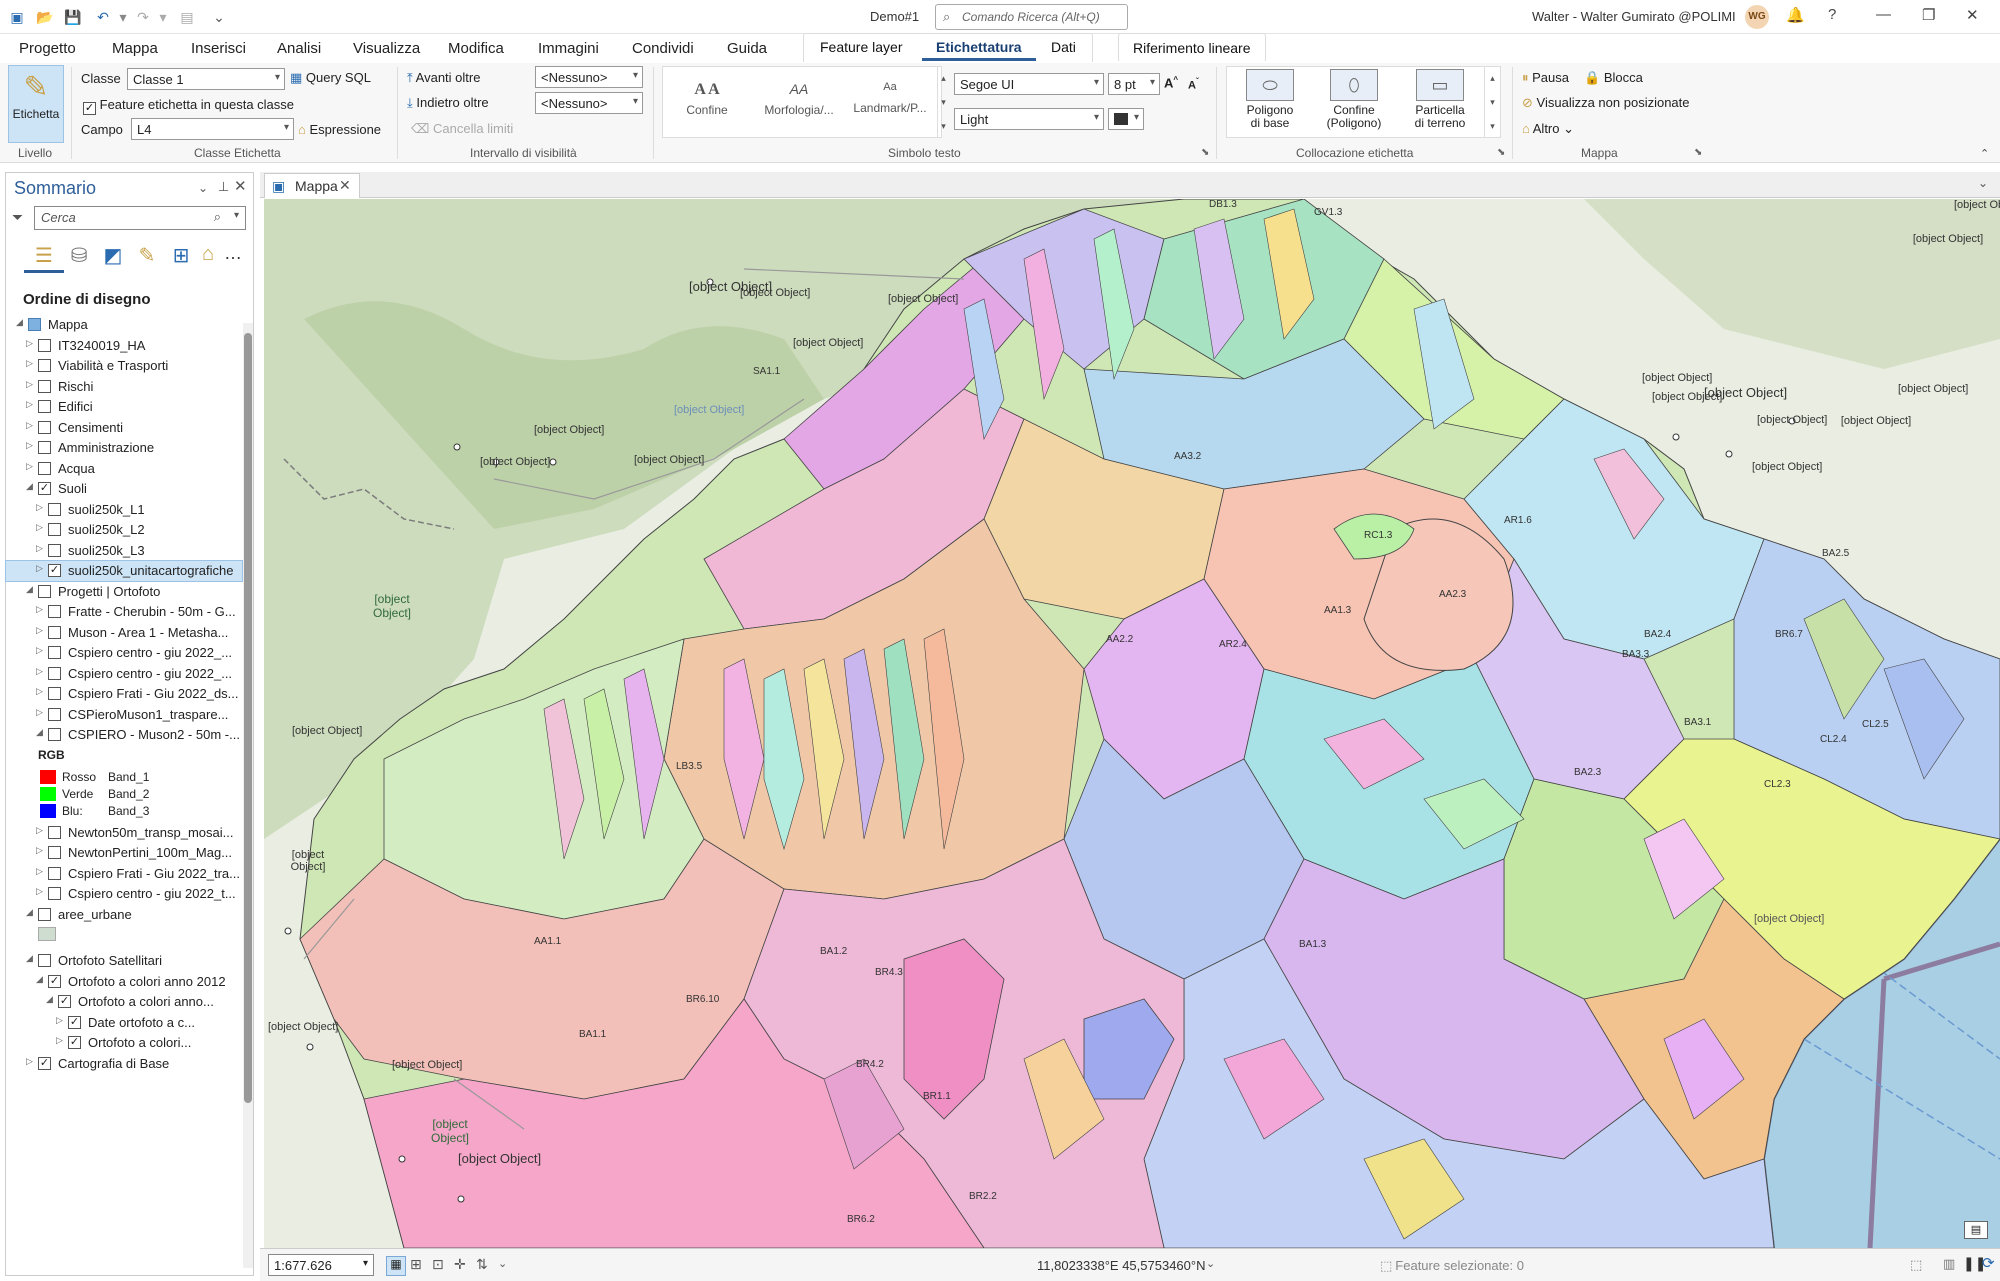 The width and height of the screenshot is (2000, 1281). Describe the element at coordinates (1171, 82) in the screenshot. I see `grow-font-icon: A^` at that location.